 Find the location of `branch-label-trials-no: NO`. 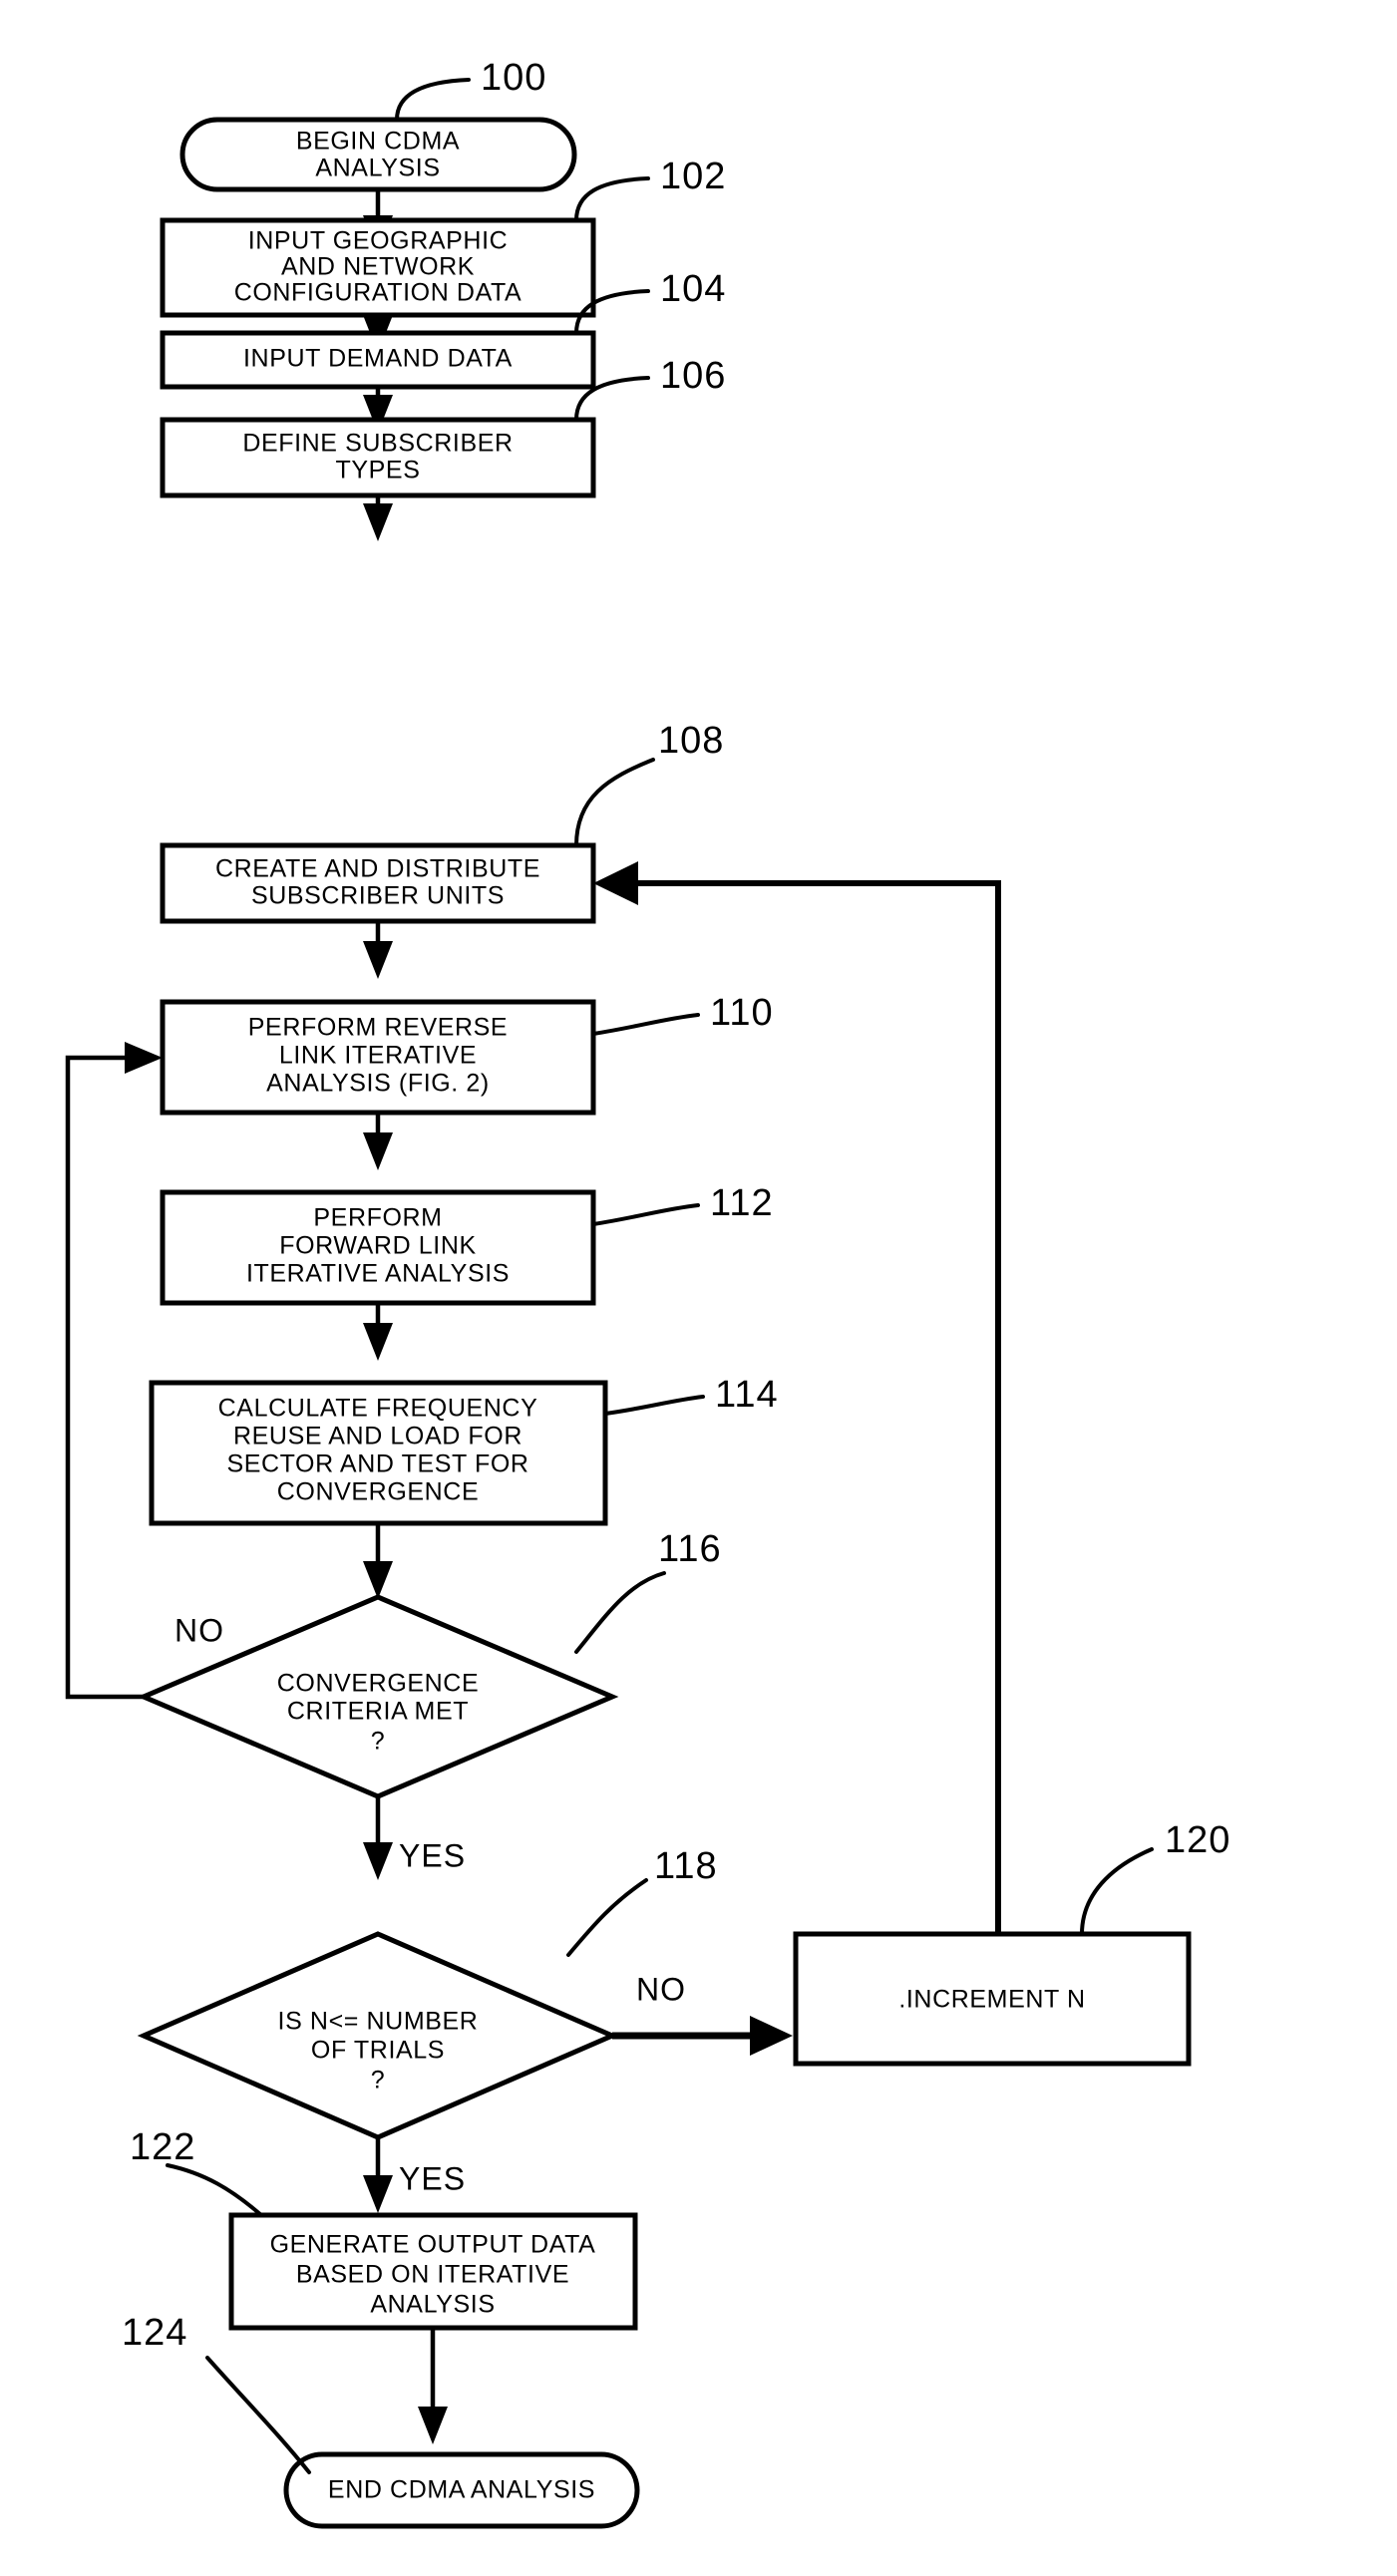

branch-label-trials-no: NO is located at coordinates (661, 1989).